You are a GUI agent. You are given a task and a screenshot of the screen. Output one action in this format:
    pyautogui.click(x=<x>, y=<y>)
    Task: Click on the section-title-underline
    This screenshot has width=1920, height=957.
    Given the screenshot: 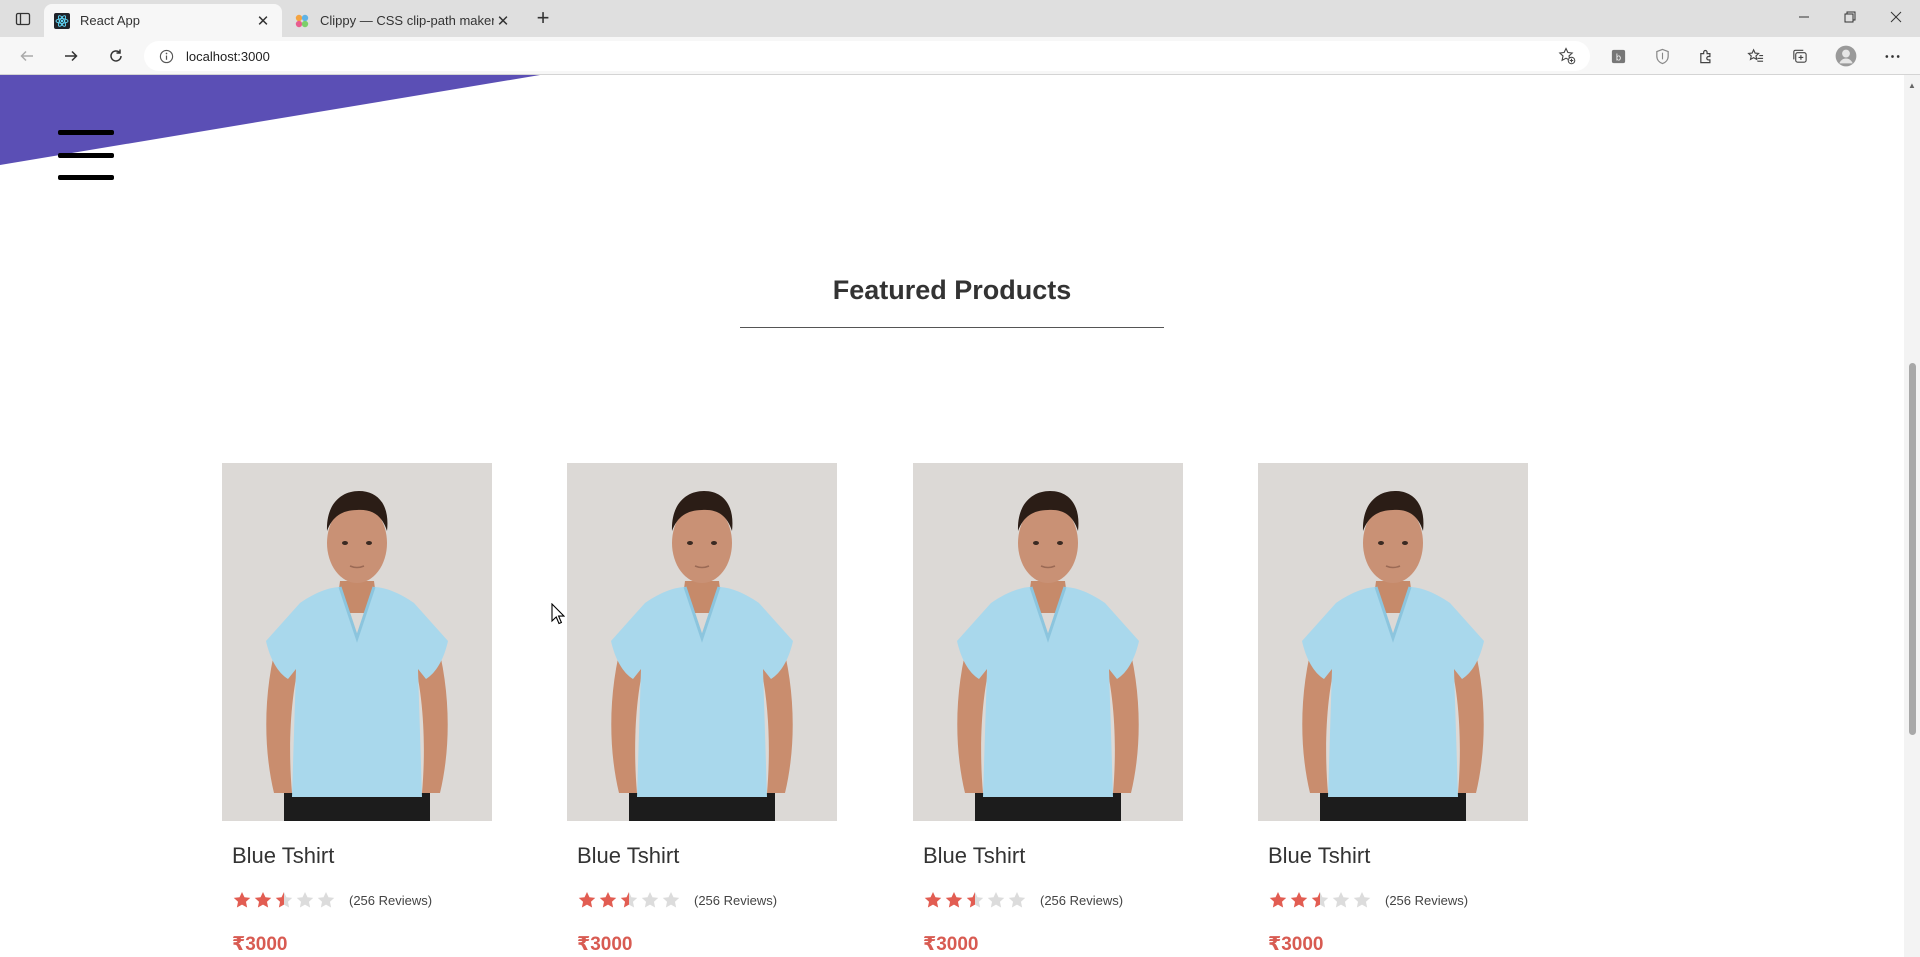 What is the action you would take?
    pyautogui.click(x=952, y=327)
    